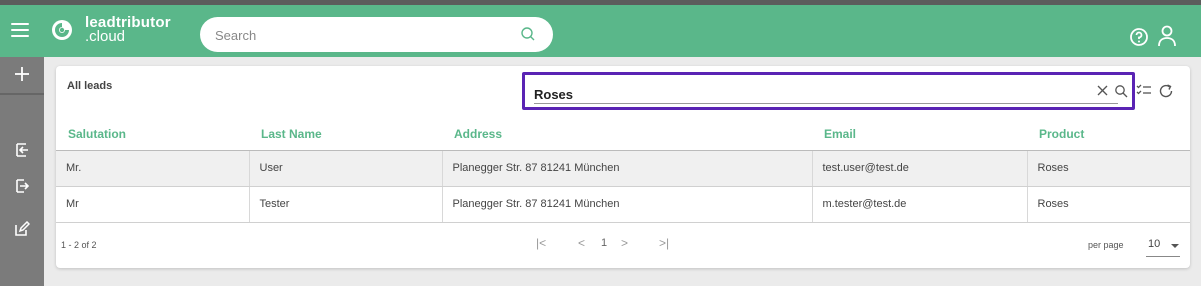  I want to click on chevron-down-icon, so click(1175, 246).